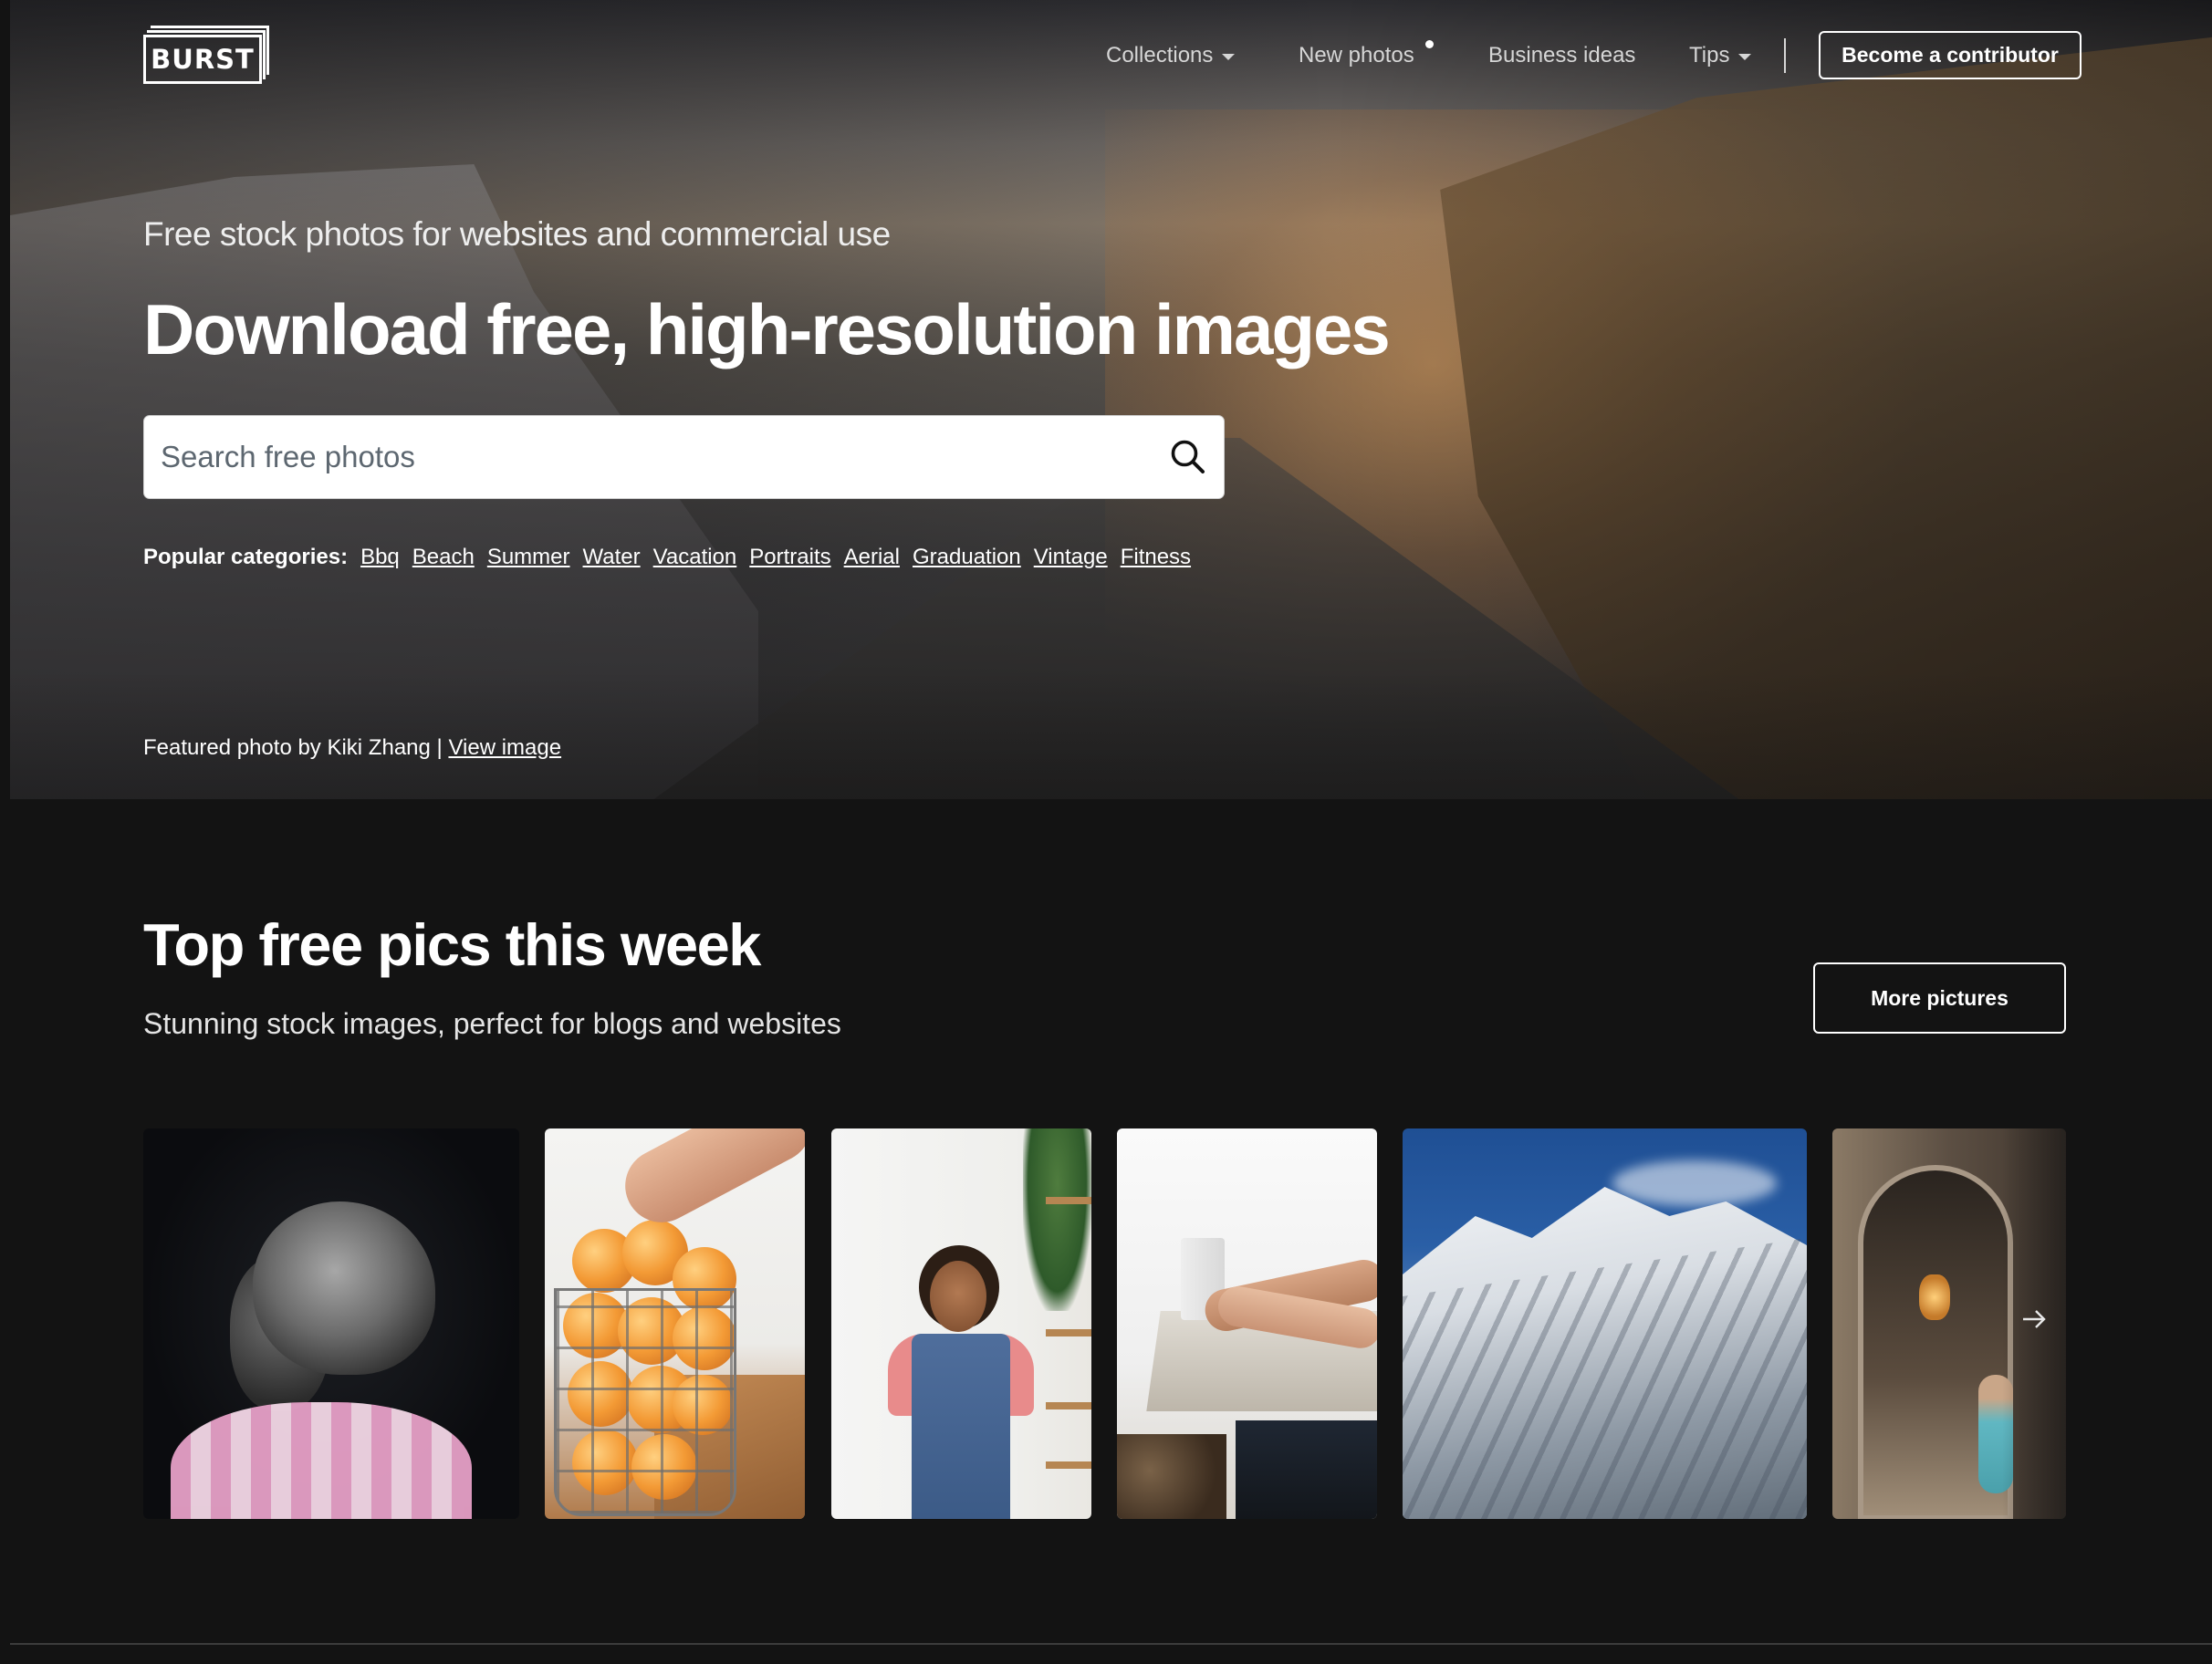 The image size is (2212, 1664). I want to click on category-link-bbq: Bbq, so click(380, 557).